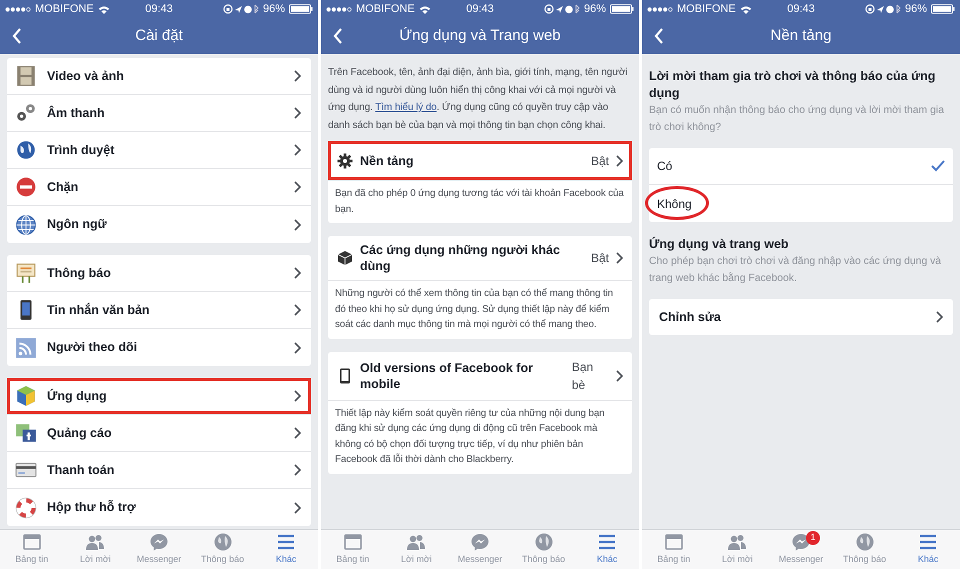  What do you see at coordinates (26, 76) in the screenshot?
I see `film-icon` at bounding box center [26, 76].